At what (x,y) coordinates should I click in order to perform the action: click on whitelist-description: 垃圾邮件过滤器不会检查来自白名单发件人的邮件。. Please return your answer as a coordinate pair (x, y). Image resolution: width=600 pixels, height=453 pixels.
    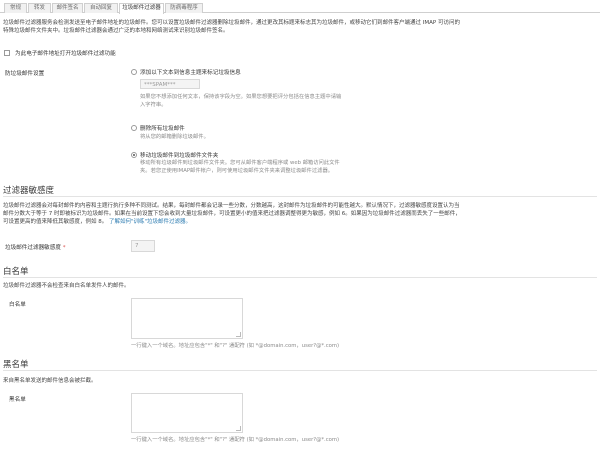
    Looking at the image, I should click on (66, 286).